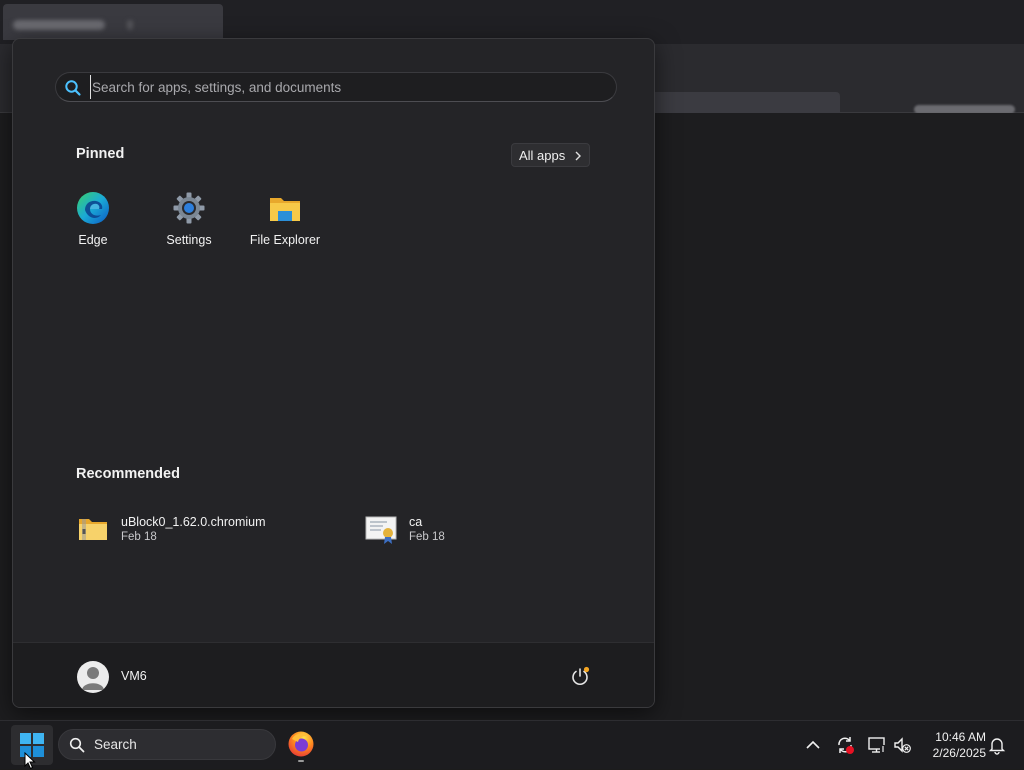 This screenshot has height=770, width=1024. Describe the element at coordinates (285, 240) in the screenshot. I see `pinned-app-label: File Explorer` at that location.